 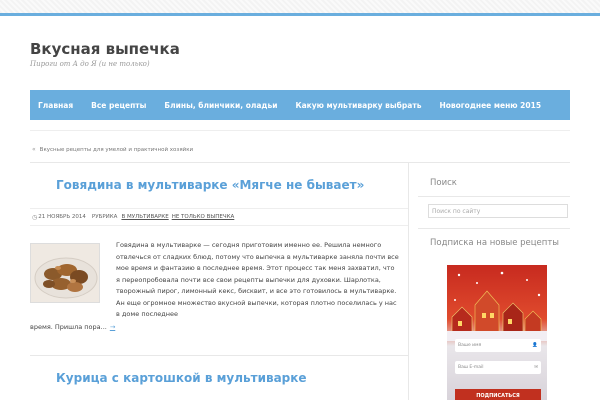 What do you see at coordinates (471, 367) in the screenshot?
I see `subscriber-email-placeholder: Ваш E-mail` at bounding box center [471, 367].